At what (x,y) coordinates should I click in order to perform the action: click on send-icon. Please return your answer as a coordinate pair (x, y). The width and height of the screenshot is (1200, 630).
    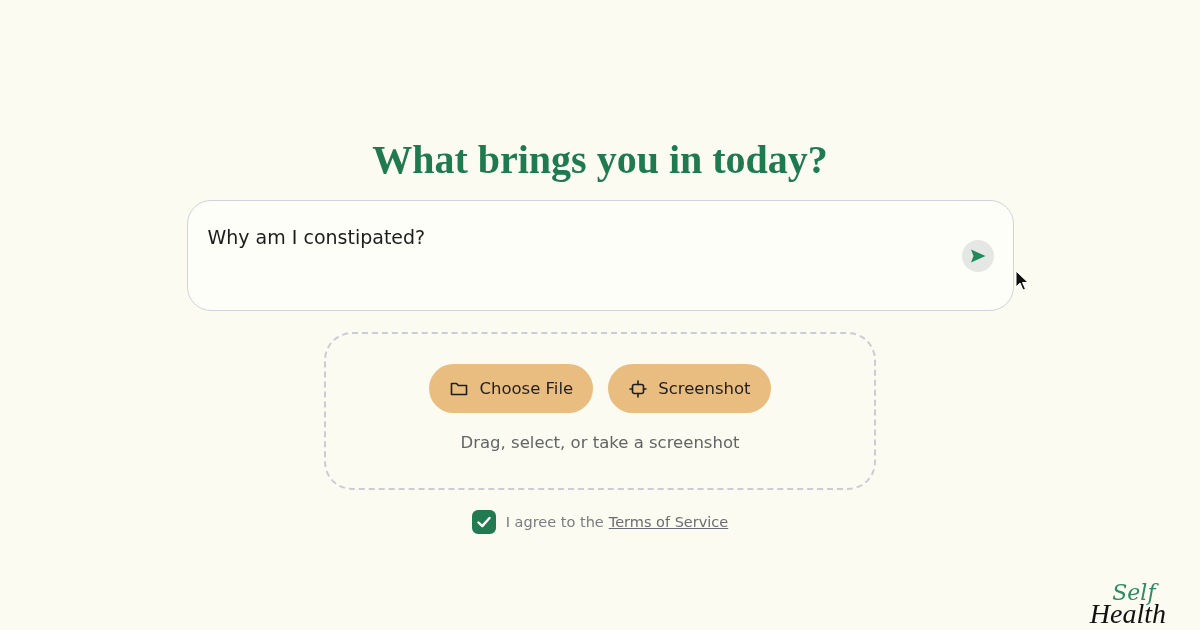
    Looking at the image, I should click on (977, 256).